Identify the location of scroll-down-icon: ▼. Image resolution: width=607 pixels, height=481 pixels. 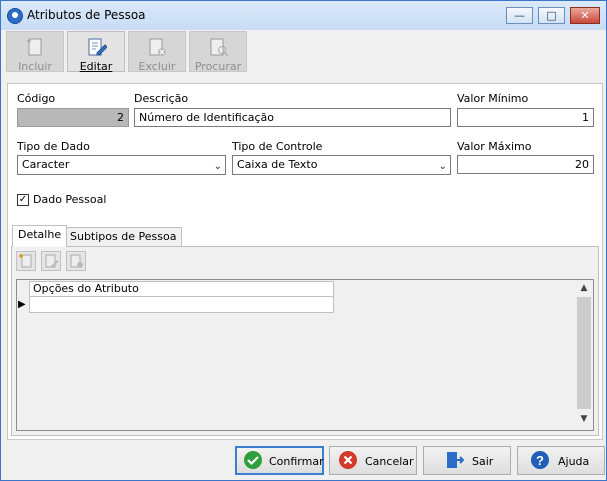
(584, 419).